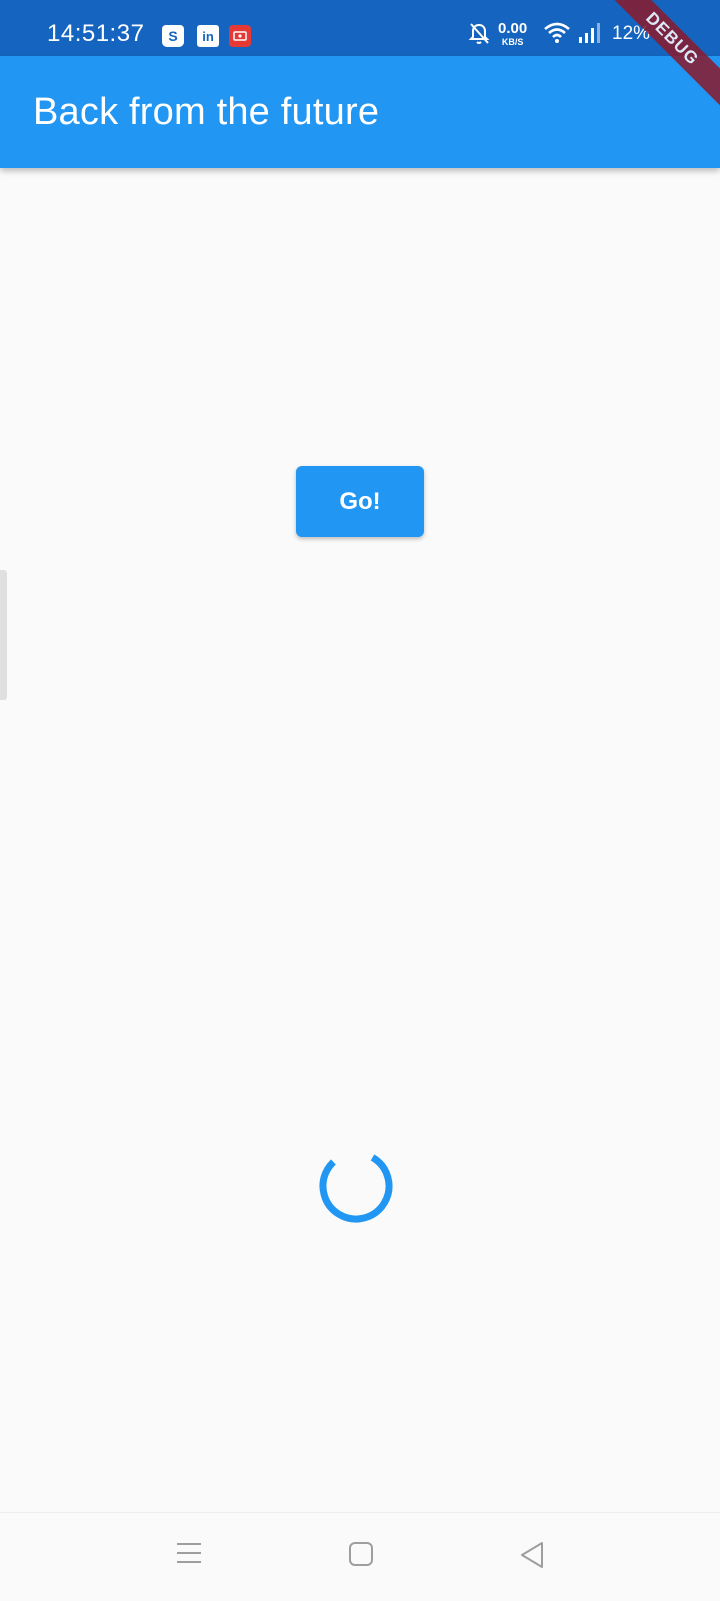  Describe the element at coordinates (479, 36) in the screenshot. I see `bell-muted-icon` at that location.